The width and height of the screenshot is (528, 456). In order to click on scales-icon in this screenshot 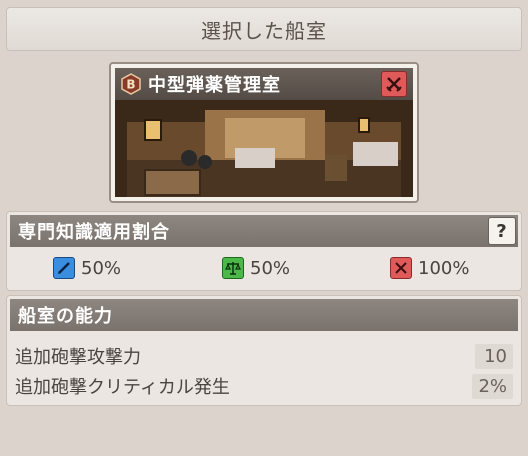, I will do `click(233, 268)`.